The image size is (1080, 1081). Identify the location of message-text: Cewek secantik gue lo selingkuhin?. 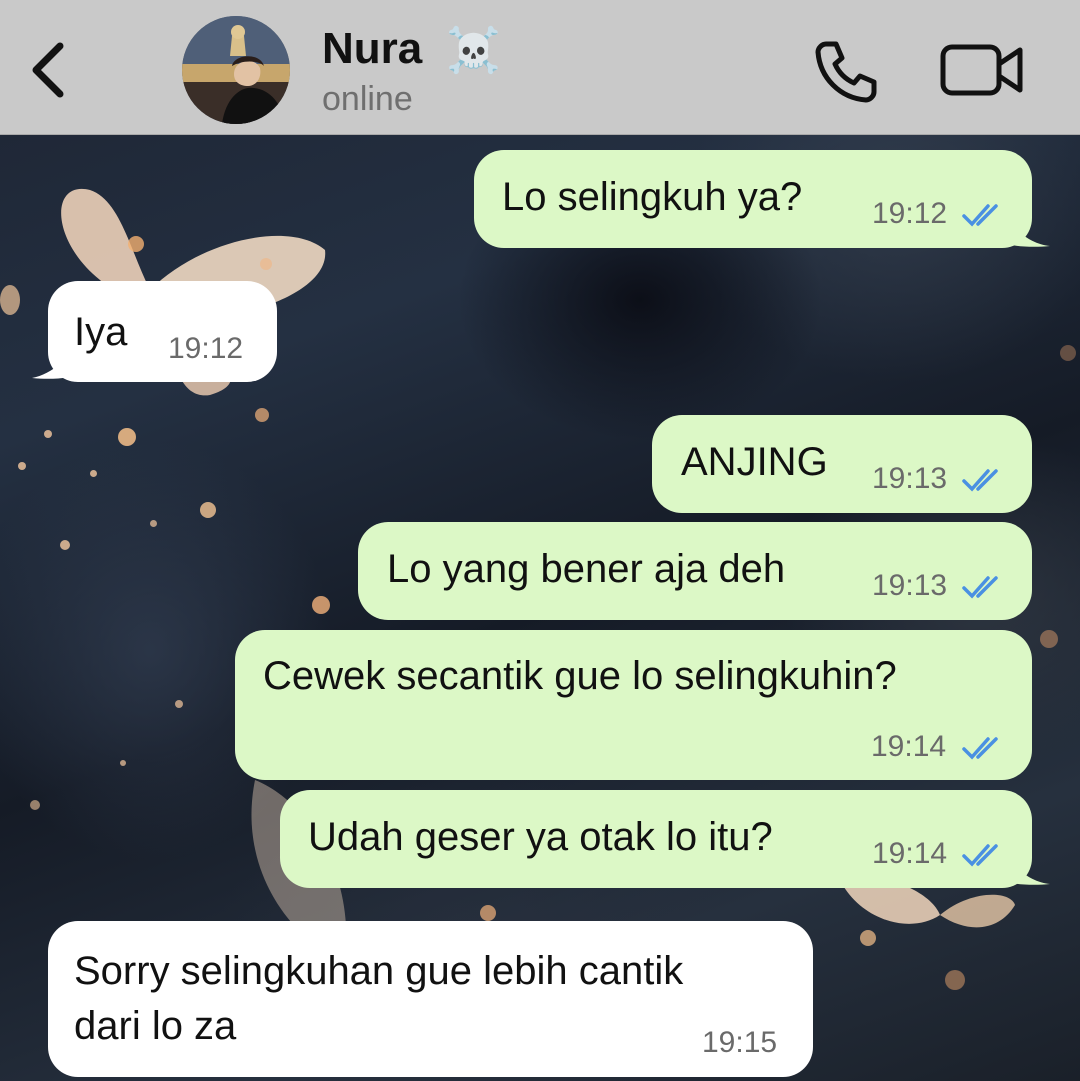
(580, 676).